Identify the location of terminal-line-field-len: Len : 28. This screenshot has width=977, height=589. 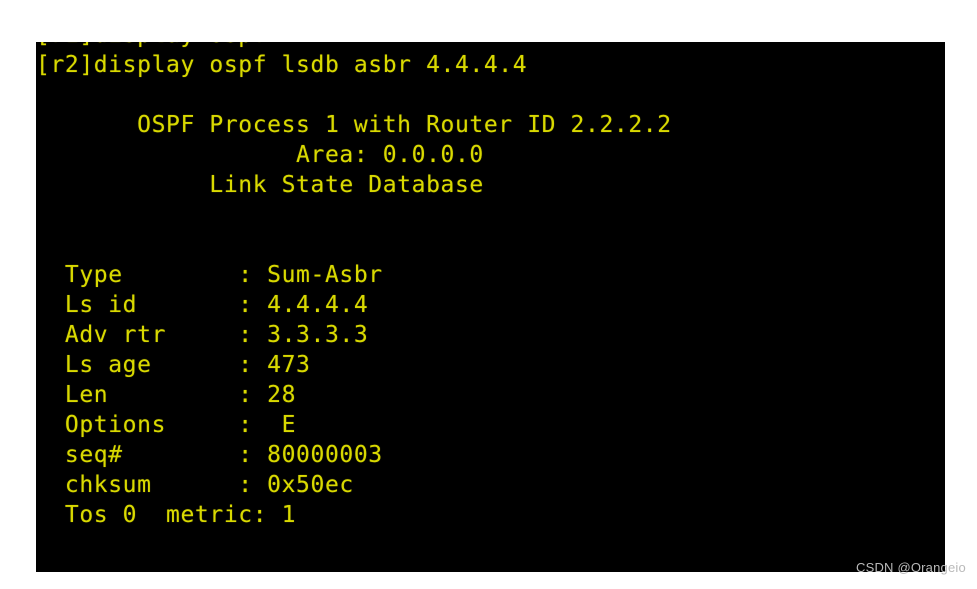
(166, 395).